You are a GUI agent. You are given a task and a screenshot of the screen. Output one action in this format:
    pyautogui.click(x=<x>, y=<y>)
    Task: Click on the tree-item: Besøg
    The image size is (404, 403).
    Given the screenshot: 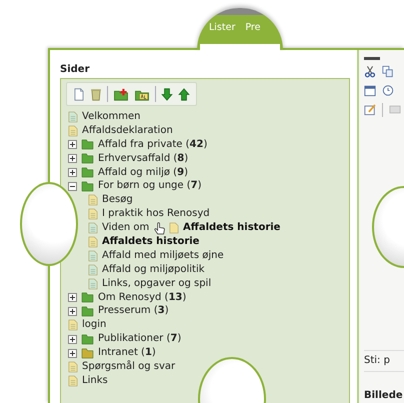 What is the action you would take?
    pyautogui.click(x=117, y=200)
    